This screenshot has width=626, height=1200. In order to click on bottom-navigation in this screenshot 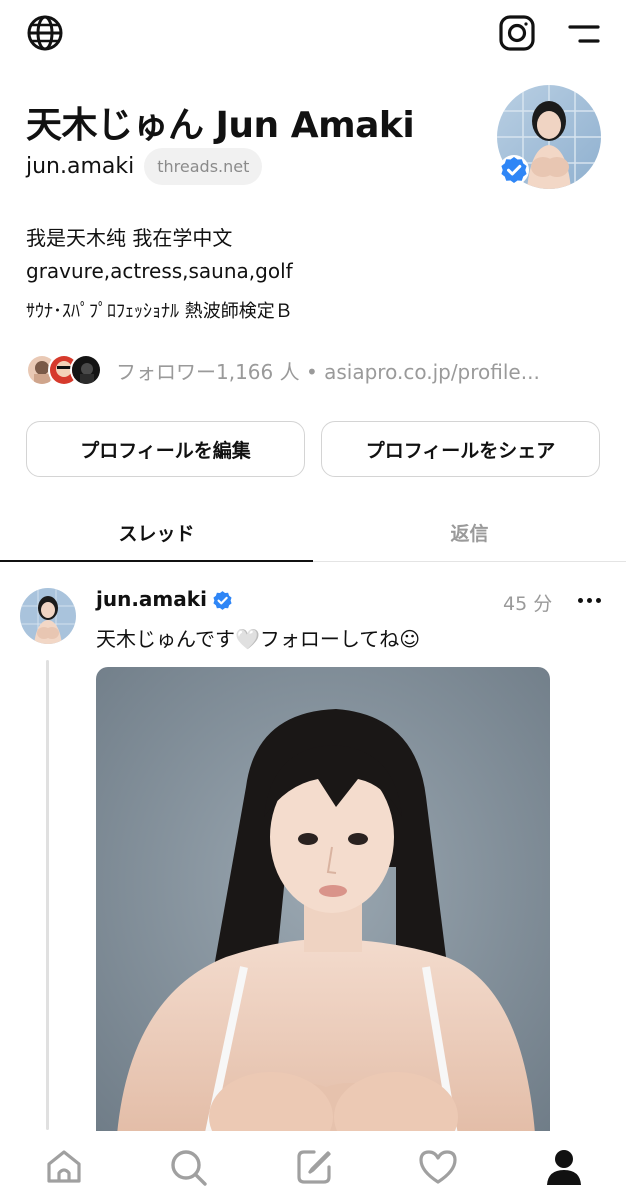, I will do `click(313, 1165)`.